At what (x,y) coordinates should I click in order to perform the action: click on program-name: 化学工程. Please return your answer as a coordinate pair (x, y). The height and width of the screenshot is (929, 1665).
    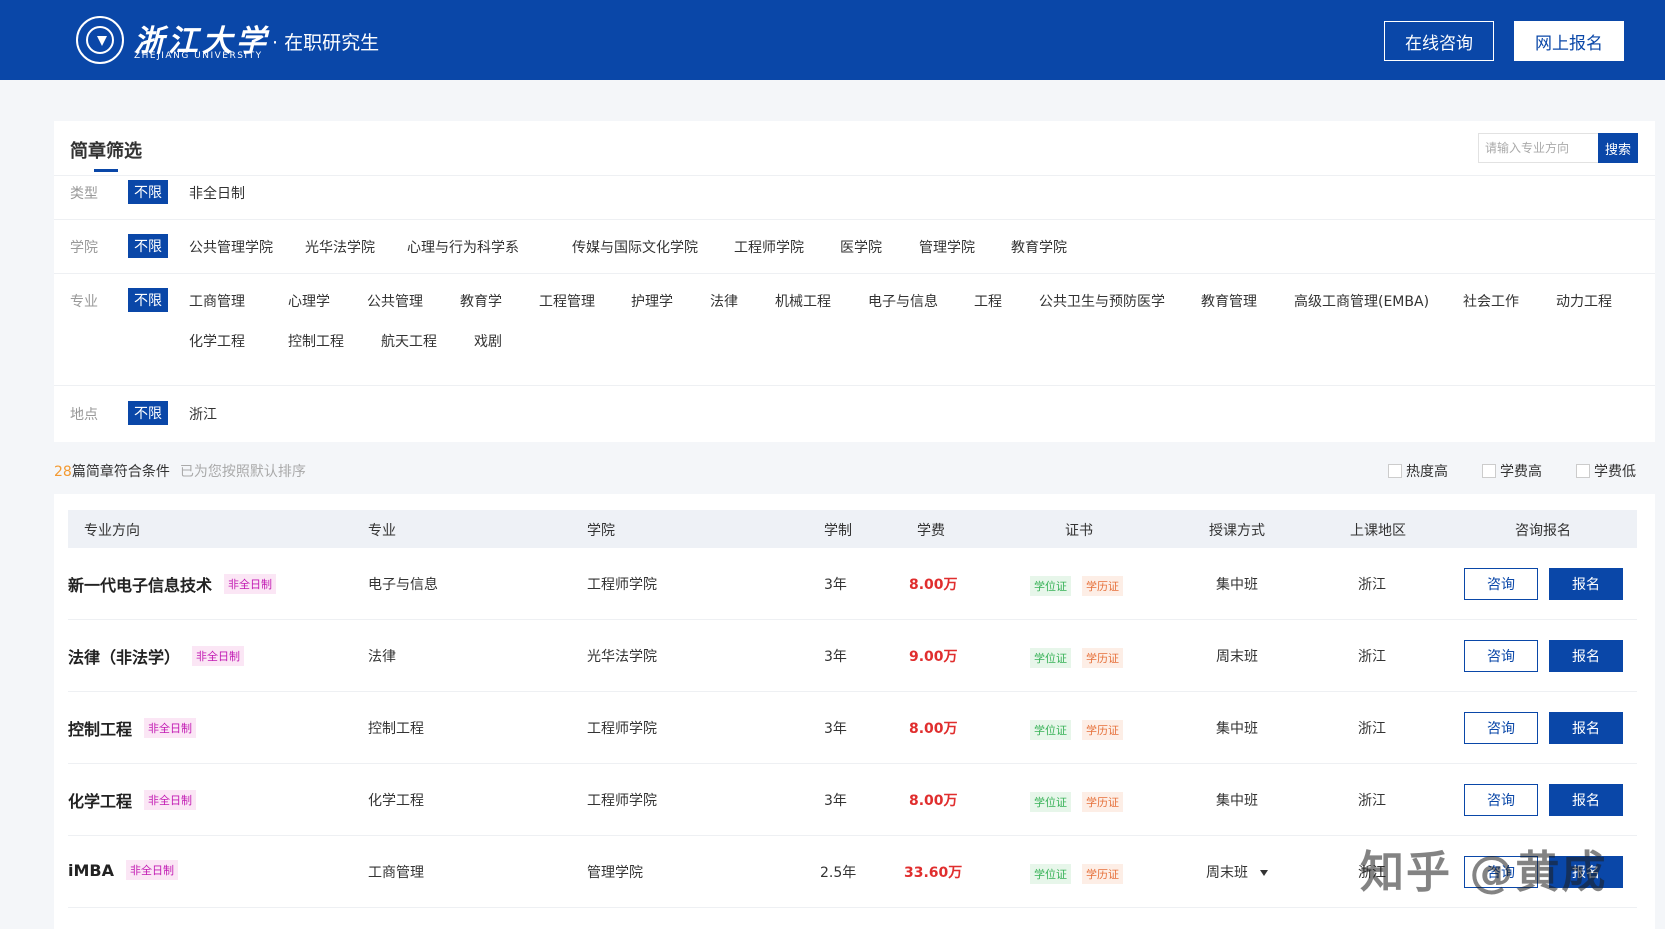
    Looking at the image, I should click on (100, 800).